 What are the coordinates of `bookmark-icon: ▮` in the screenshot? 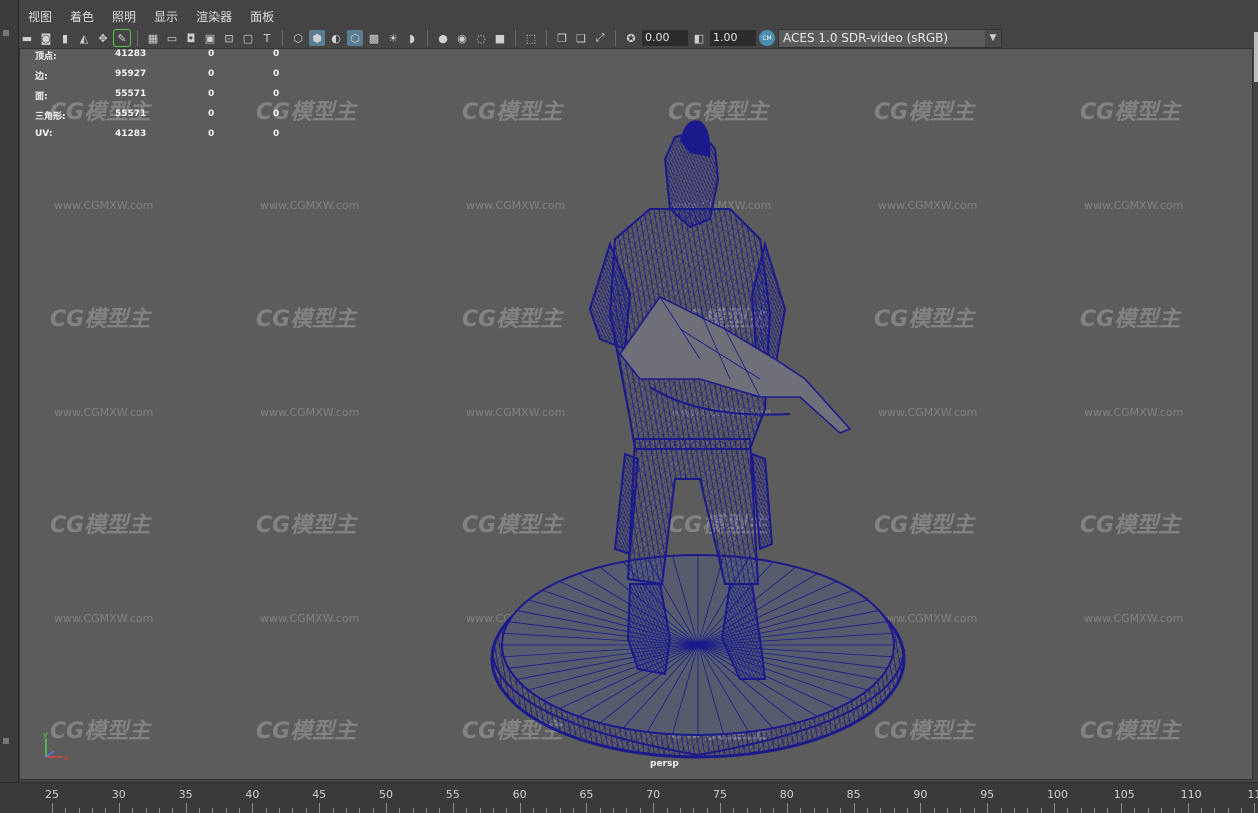 It's located at (65, 38).